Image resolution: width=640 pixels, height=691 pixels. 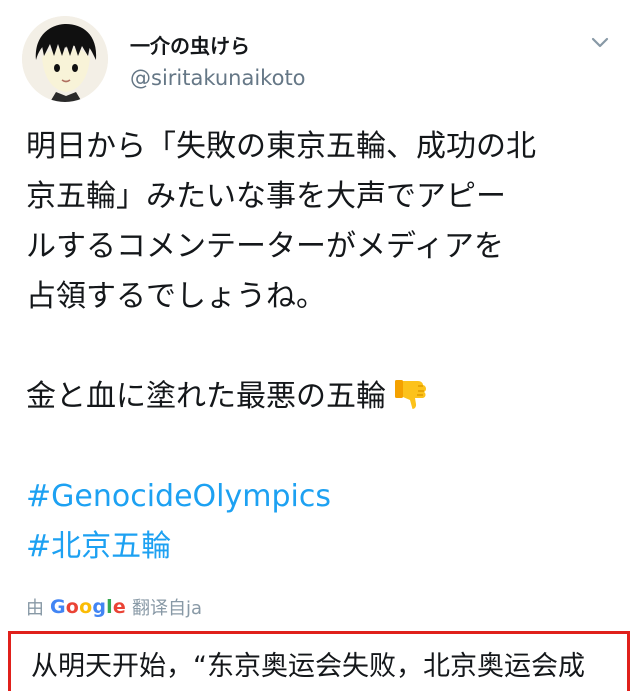 I want to click on translation-credit: 由 Google 翻译自ja, so click(x=114, y=607).